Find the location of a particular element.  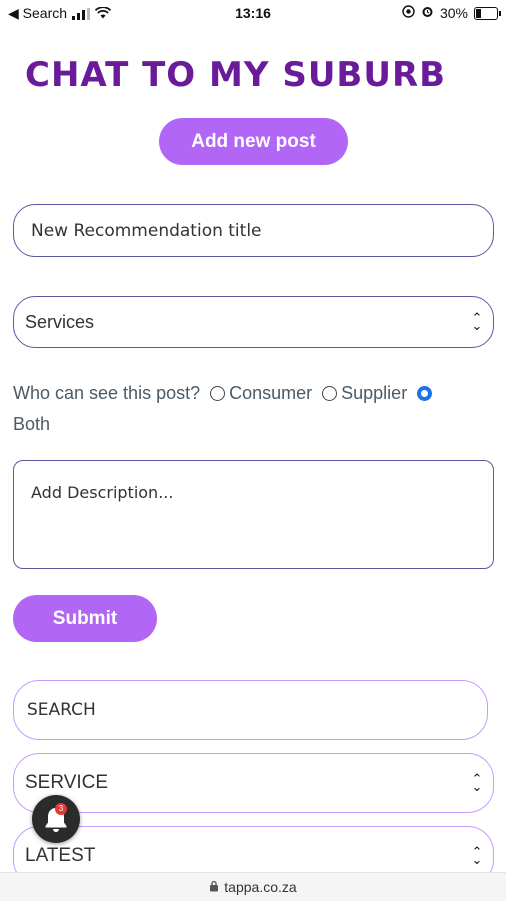

alarm-icon is located at coordinates (427, 13).